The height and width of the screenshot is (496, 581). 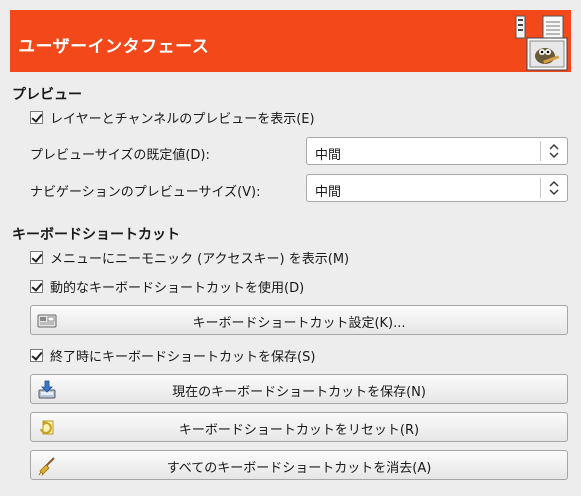 I want to click on navigation-preview-size-select: 中間, so click(x=437, y=188).